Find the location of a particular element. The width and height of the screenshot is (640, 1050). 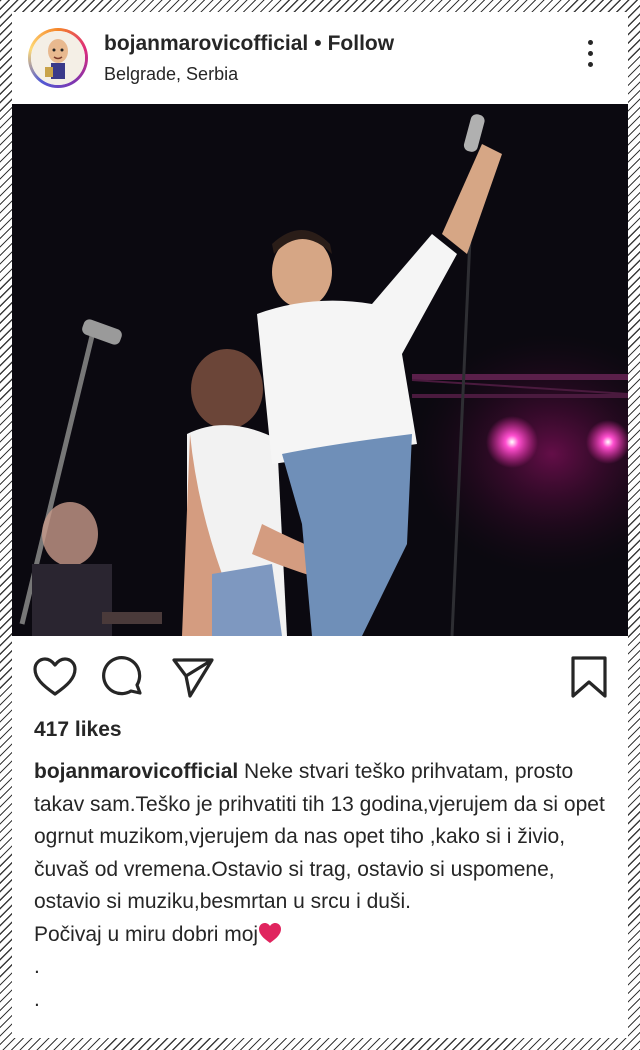

heart-icon is located at coordinates (55, 677).